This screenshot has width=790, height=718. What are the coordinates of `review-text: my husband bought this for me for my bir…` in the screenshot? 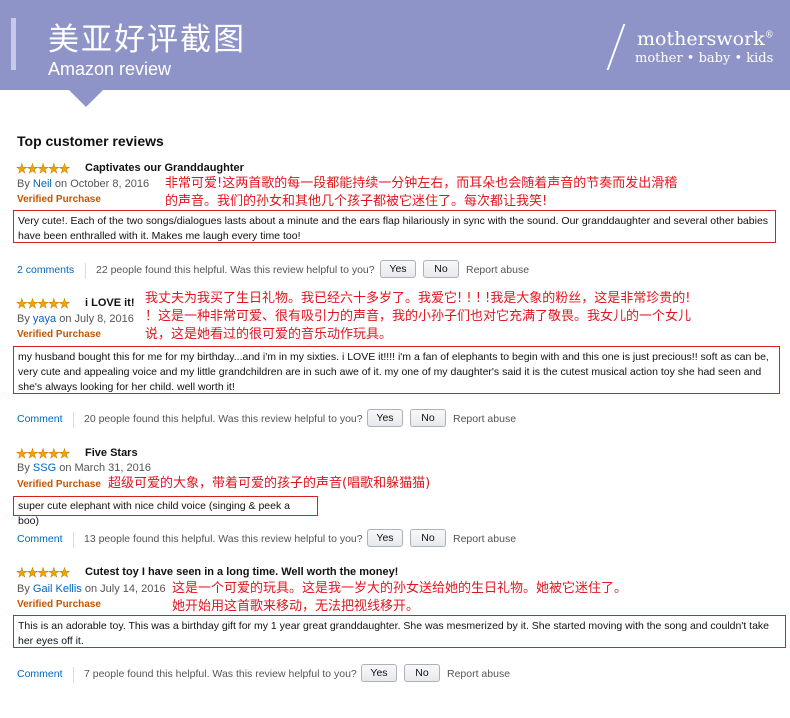 It's located at (396, 370).